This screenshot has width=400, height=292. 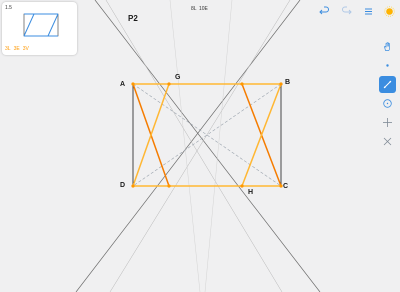 I want to click on point-d, so click(x=133, y=186).